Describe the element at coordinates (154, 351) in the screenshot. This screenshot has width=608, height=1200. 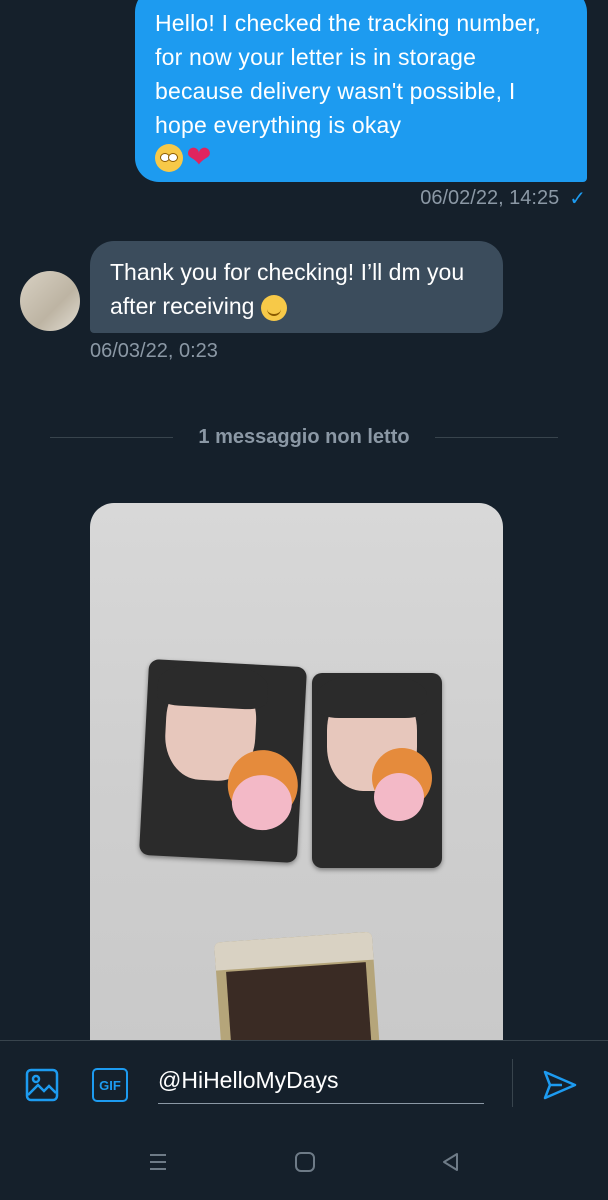
I see `incoming-timestamp: 06/03/22, 0:23` at that location.